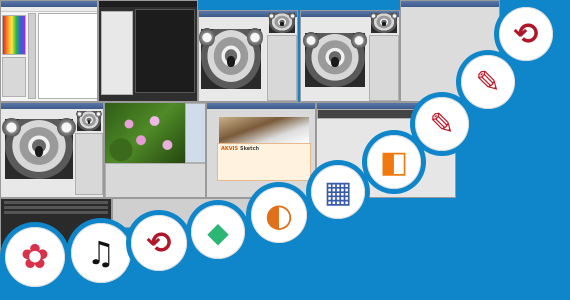 This screenshot has height=300, width=570. What do you see at coordinates (250, 149) in the screenshot?
I see `akvis-subtitle: Sketch` at bounding box center [250, 149].